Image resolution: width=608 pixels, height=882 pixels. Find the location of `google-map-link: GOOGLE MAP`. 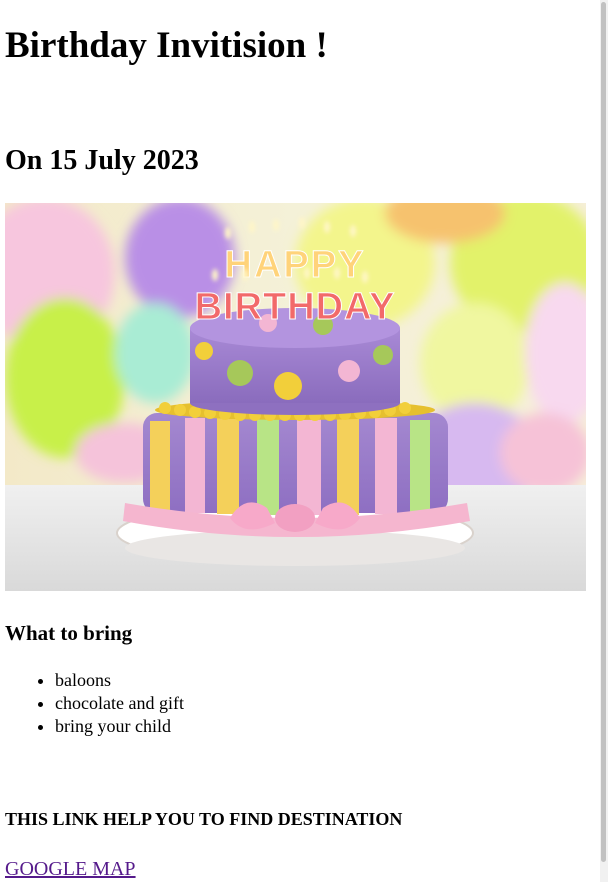

google-map-link: GOOGLE MAP is located at coordinates (70, 869).